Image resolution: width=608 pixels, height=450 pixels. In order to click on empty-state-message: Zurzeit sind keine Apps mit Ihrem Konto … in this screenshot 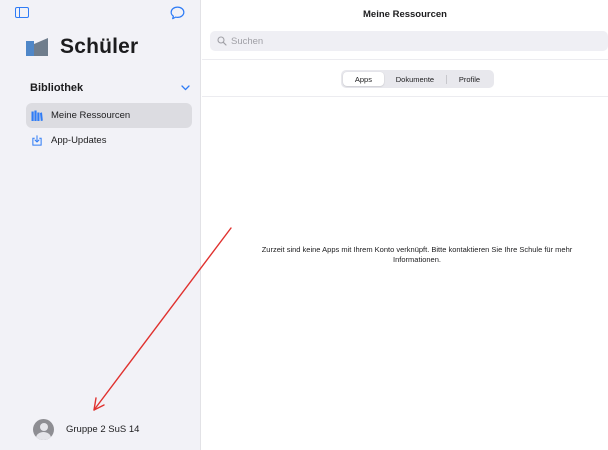, I will do `click(416, 255)`.